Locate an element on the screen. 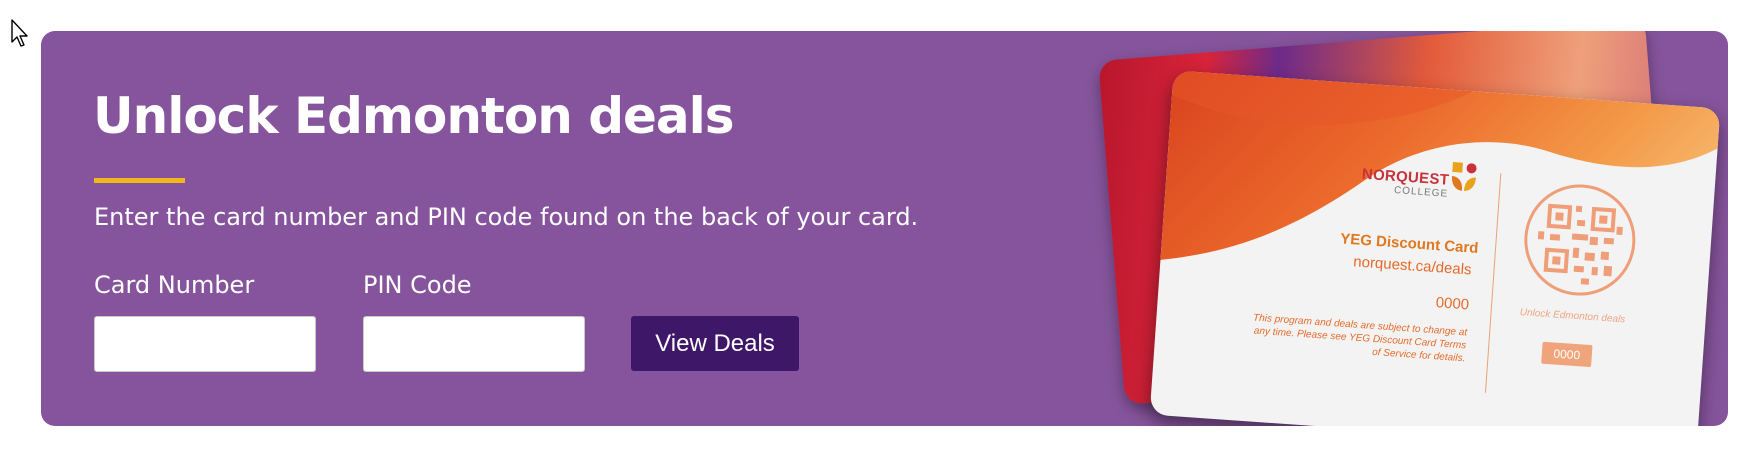 The height and width of the screenshot is (456, 1751). pin-code-input is located at coordinates (474, 344).